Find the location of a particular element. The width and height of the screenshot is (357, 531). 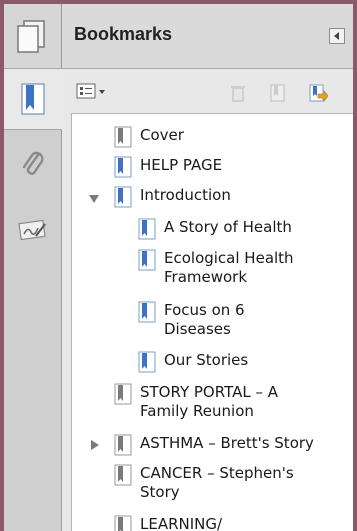

collapse-panel-icon is located at coordinates (336, 36).